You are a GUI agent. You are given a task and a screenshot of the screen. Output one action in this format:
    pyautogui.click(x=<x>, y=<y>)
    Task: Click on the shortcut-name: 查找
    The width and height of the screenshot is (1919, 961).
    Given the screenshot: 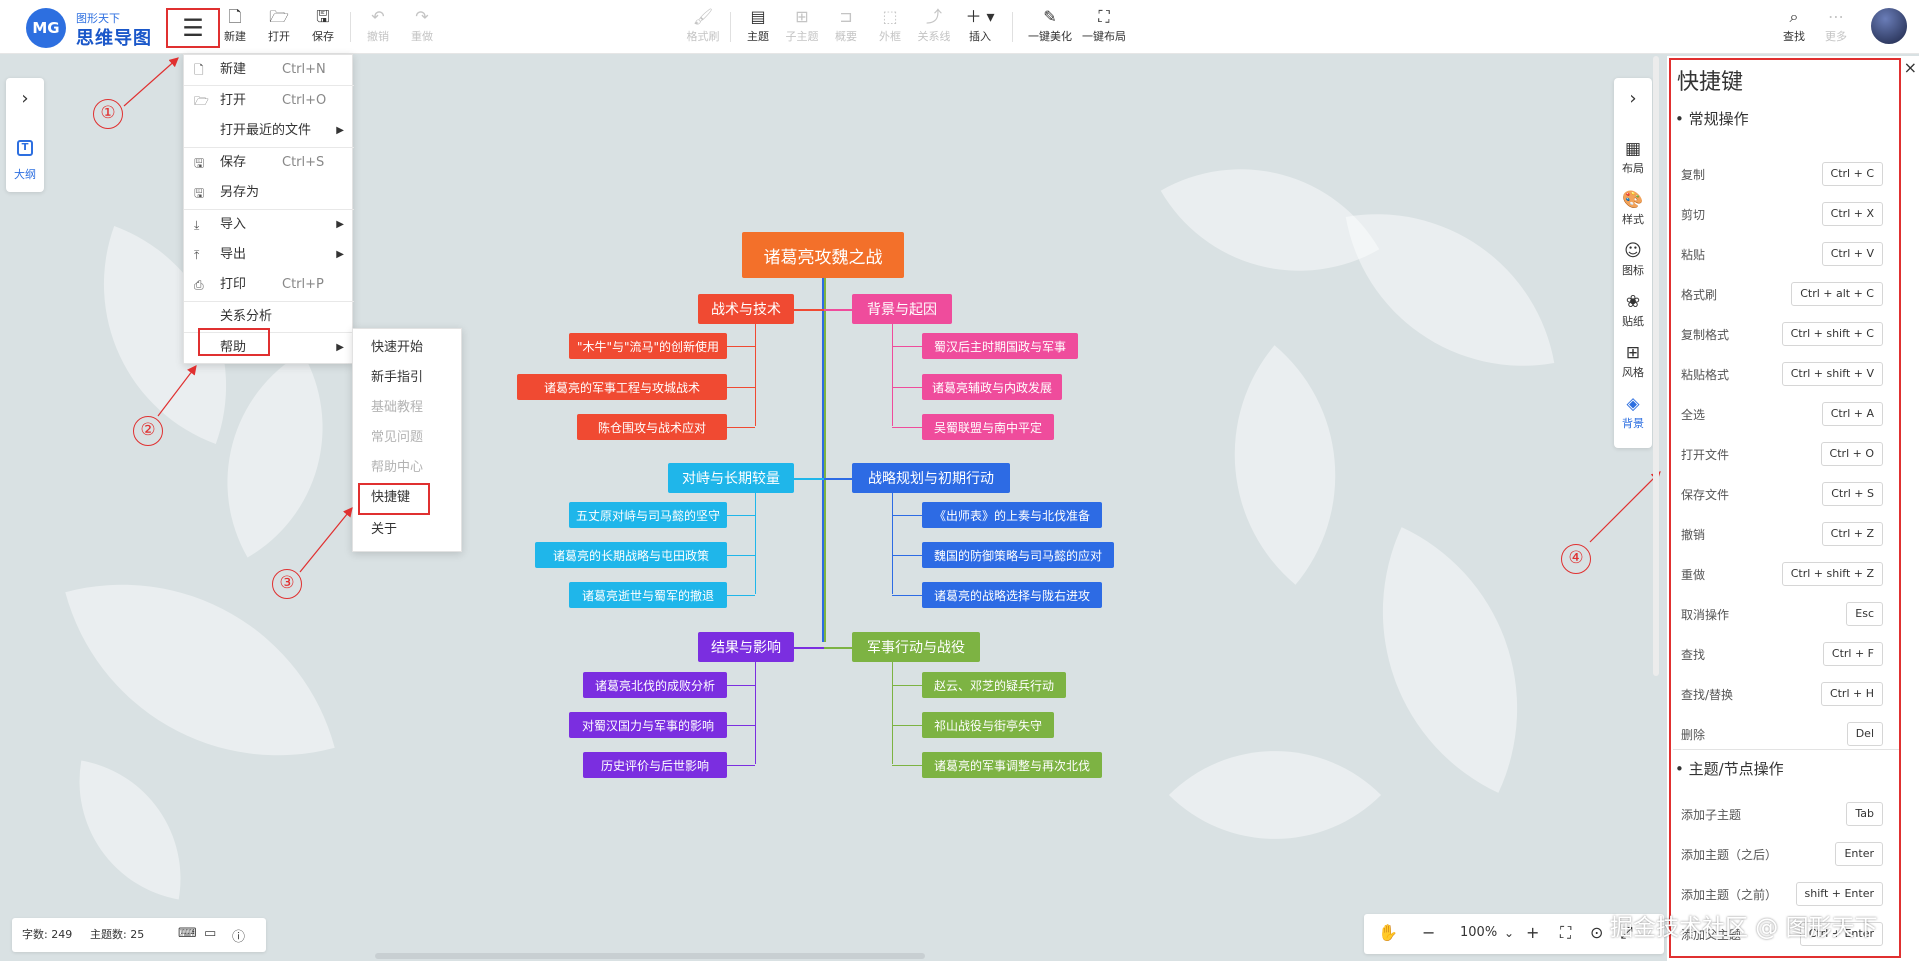 What is the action you would take?
    pyautogui.click(x=1693, y=655)
    